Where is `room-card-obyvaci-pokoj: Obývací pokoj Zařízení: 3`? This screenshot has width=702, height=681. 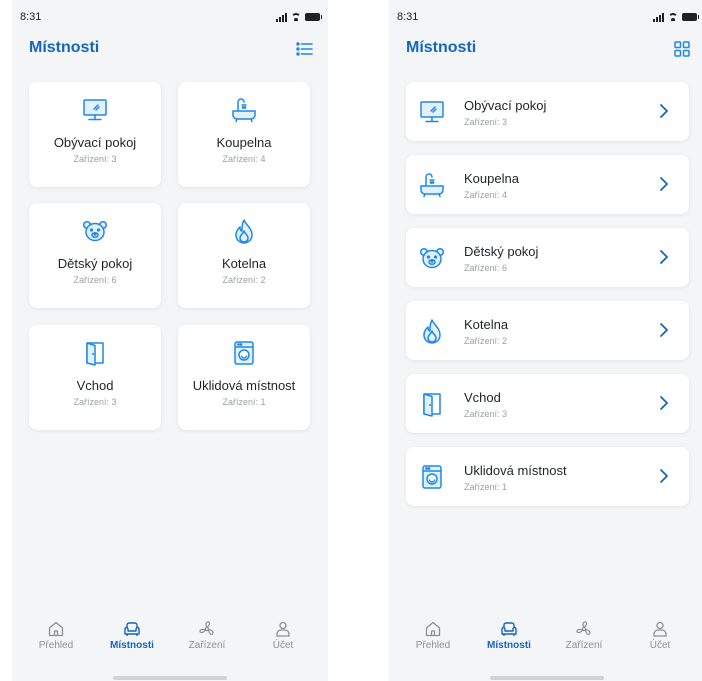
room-card-obyvaci-pokoj: Obývací pokoj Zařízení: 3 is located at coordinates (95, 134).